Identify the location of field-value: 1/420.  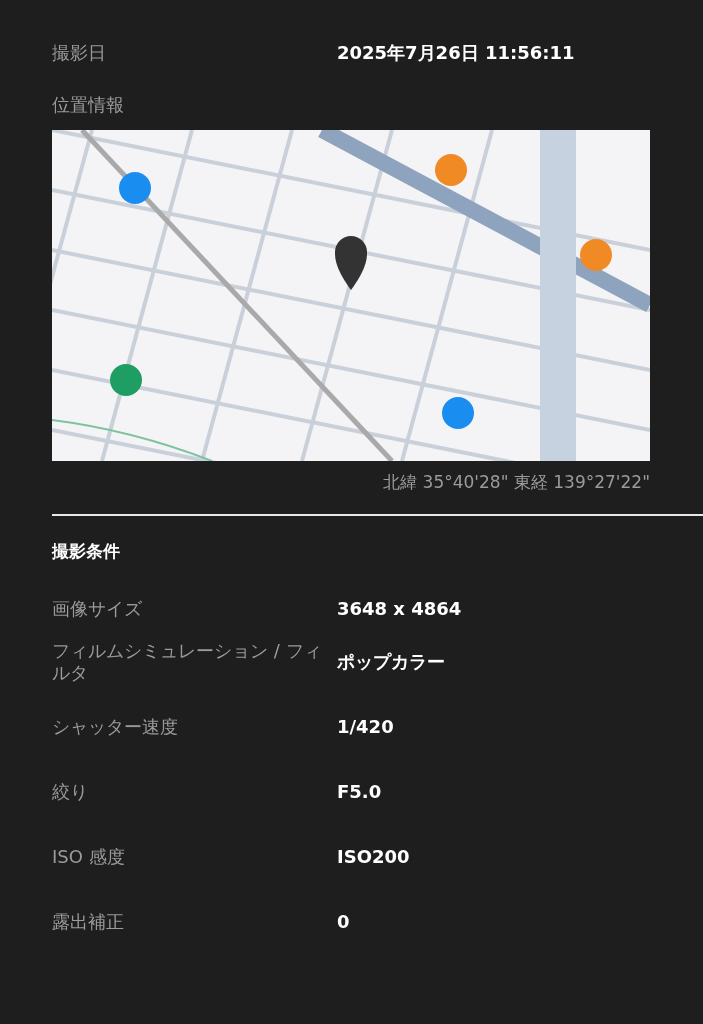
(365, 726).